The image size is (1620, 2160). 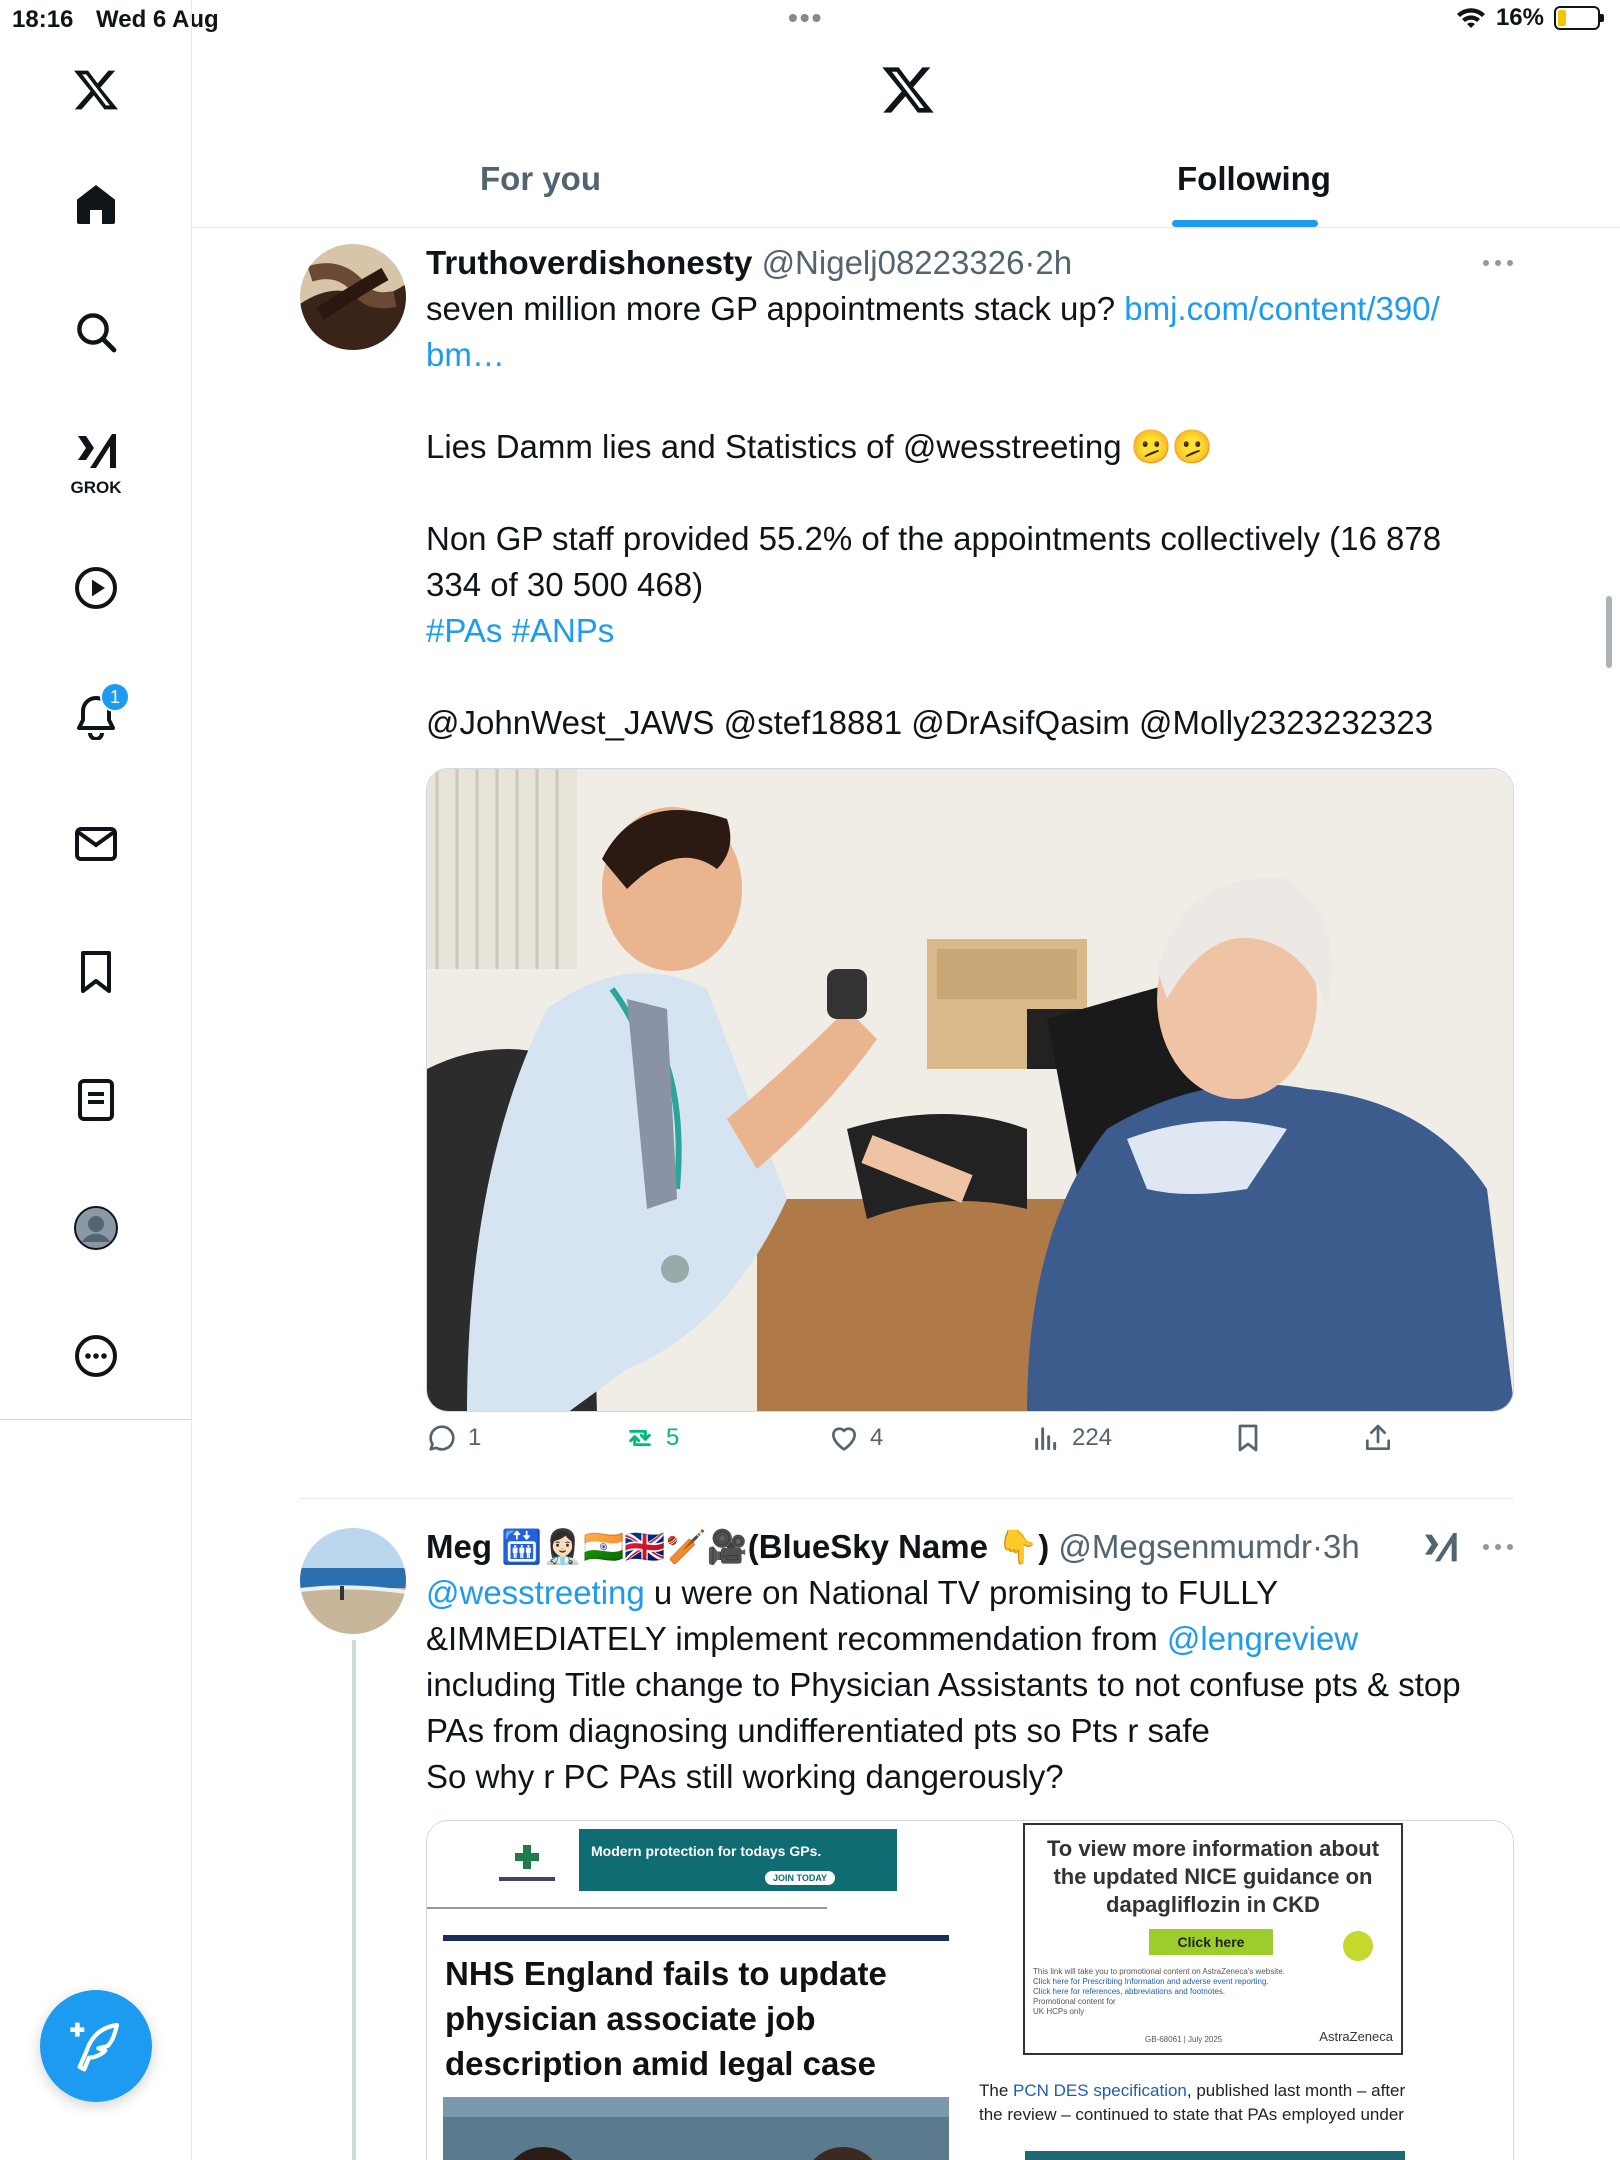 I want to click on scrollbar, so click(x=1609, y=632).